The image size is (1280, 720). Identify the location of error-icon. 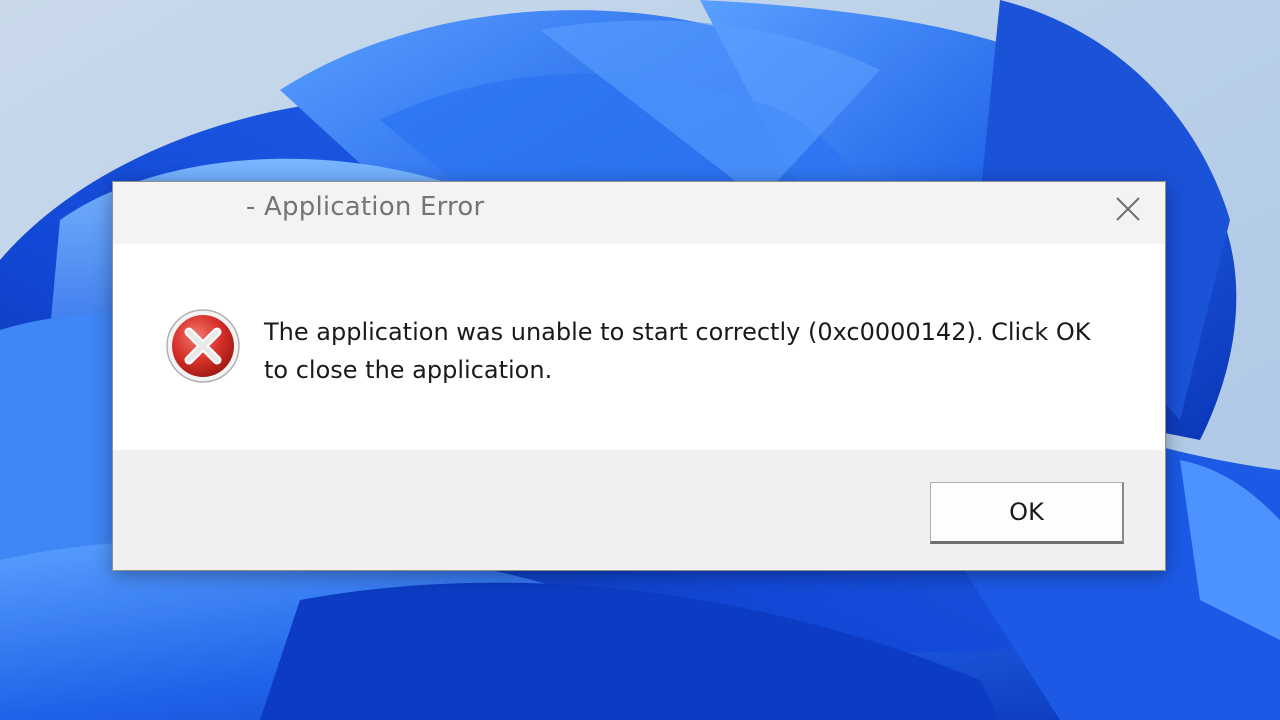
(203, 346).